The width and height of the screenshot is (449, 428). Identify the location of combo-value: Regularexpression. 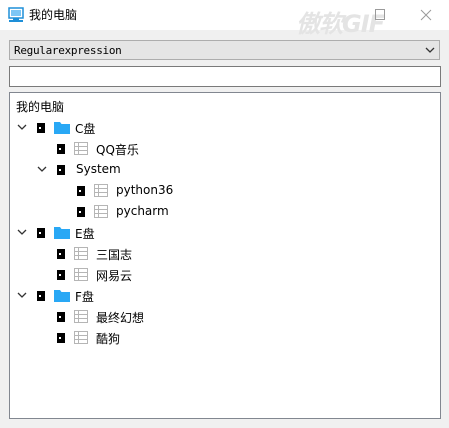
(68, 50).